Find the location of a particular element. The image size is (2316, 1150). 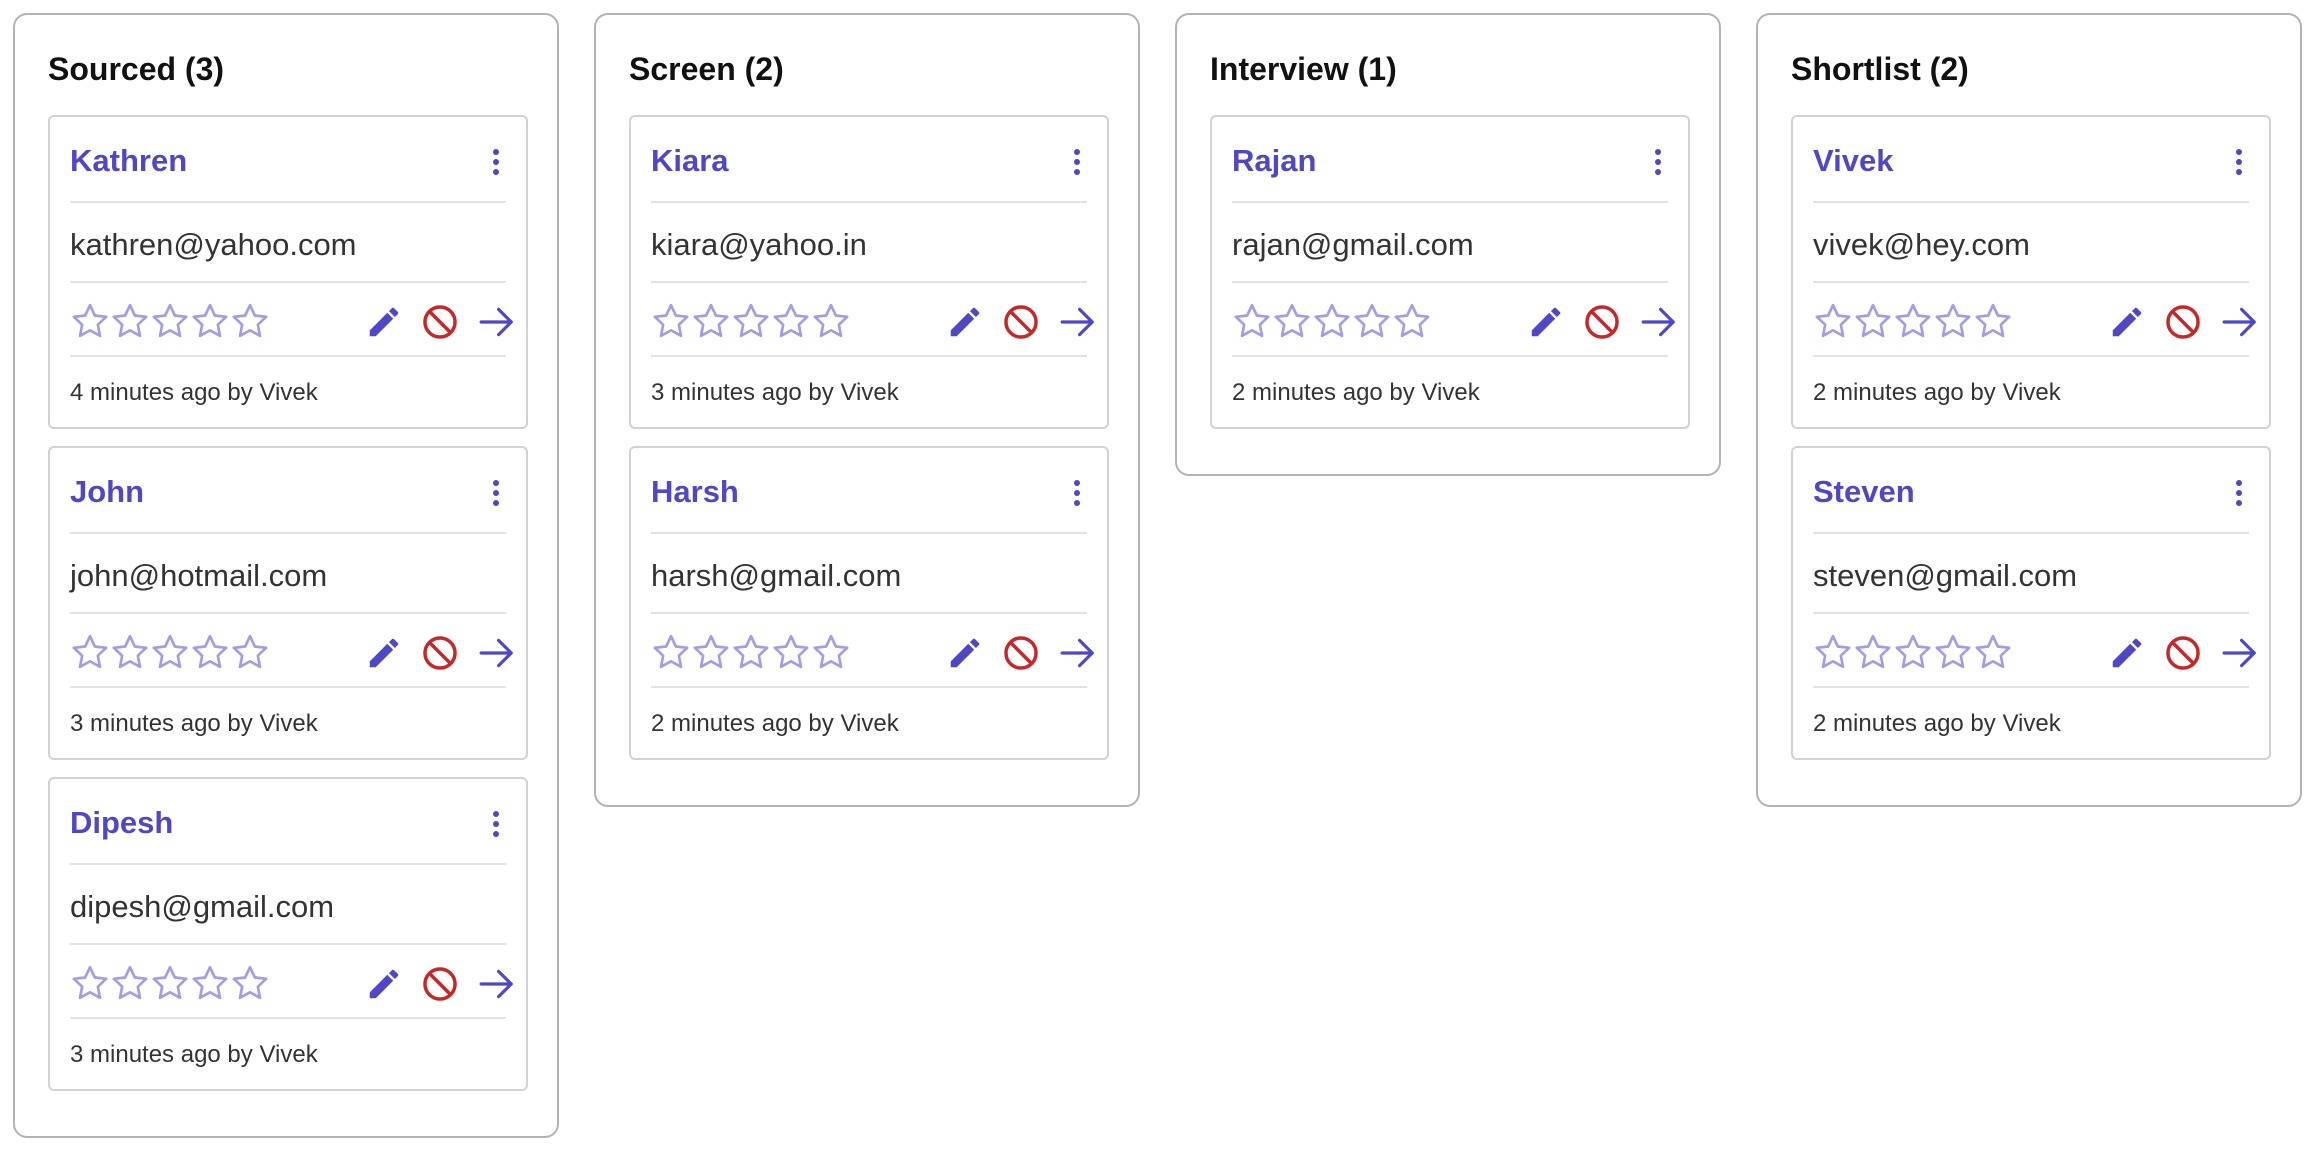

candidate-name: Steven is located at coordinates (1864, 491).